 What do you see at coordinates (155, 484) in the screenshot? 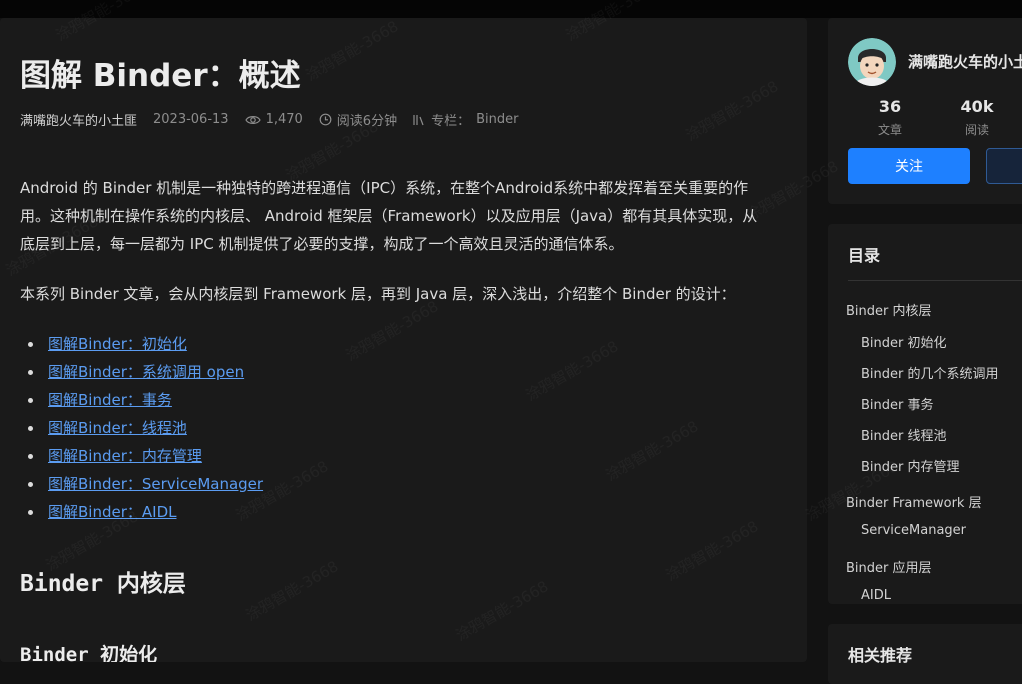
I see `series-link-servicemanager: 图解Binder：ServiceManager` at bounding box center [155, 484].